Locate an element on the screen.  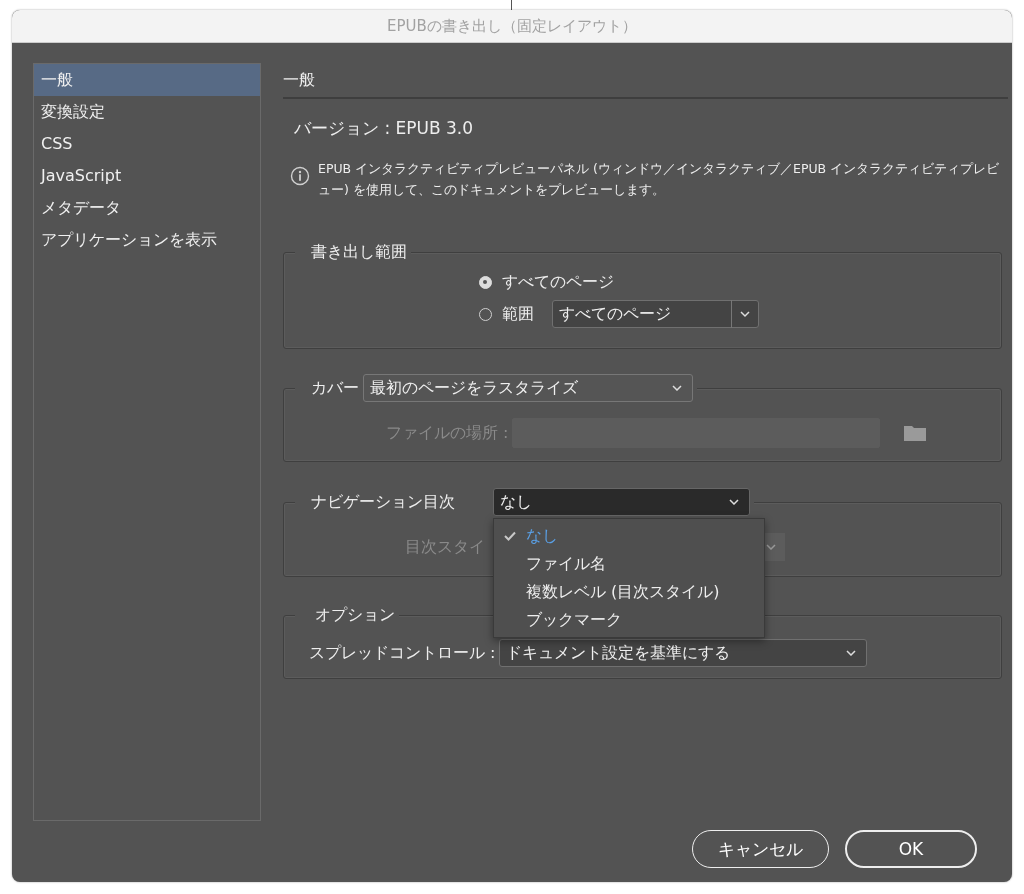
group-label: 書き出し範囲 is located at coordinates (358, 252).